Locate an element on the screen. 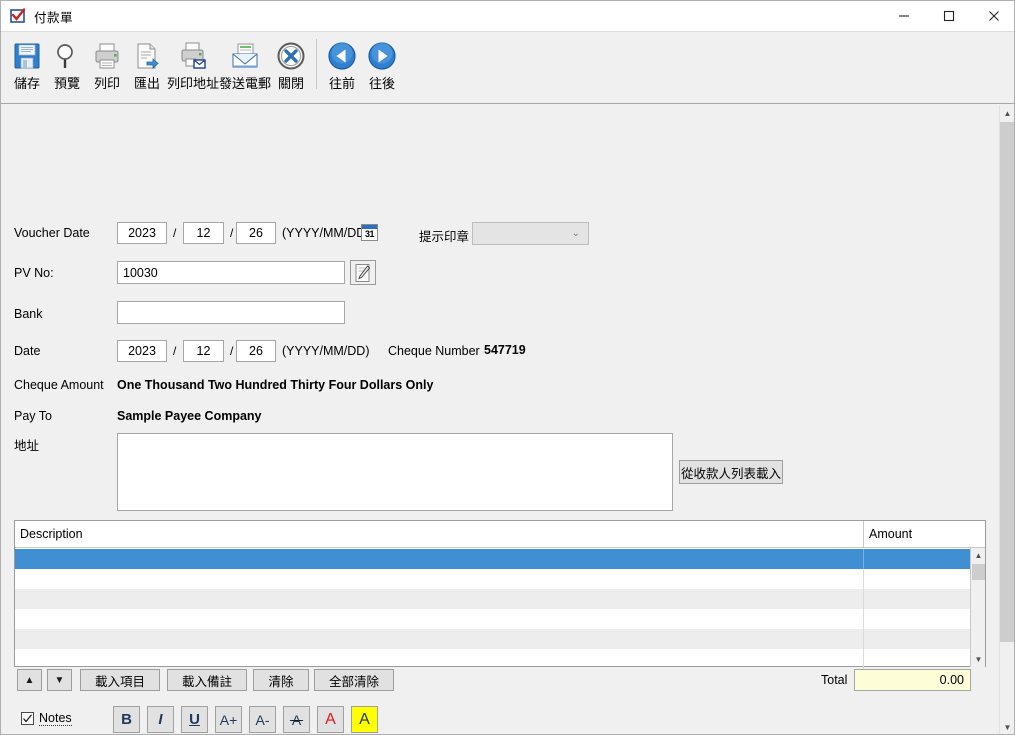  bank-label: Bank is located at coordinates (28, 314).